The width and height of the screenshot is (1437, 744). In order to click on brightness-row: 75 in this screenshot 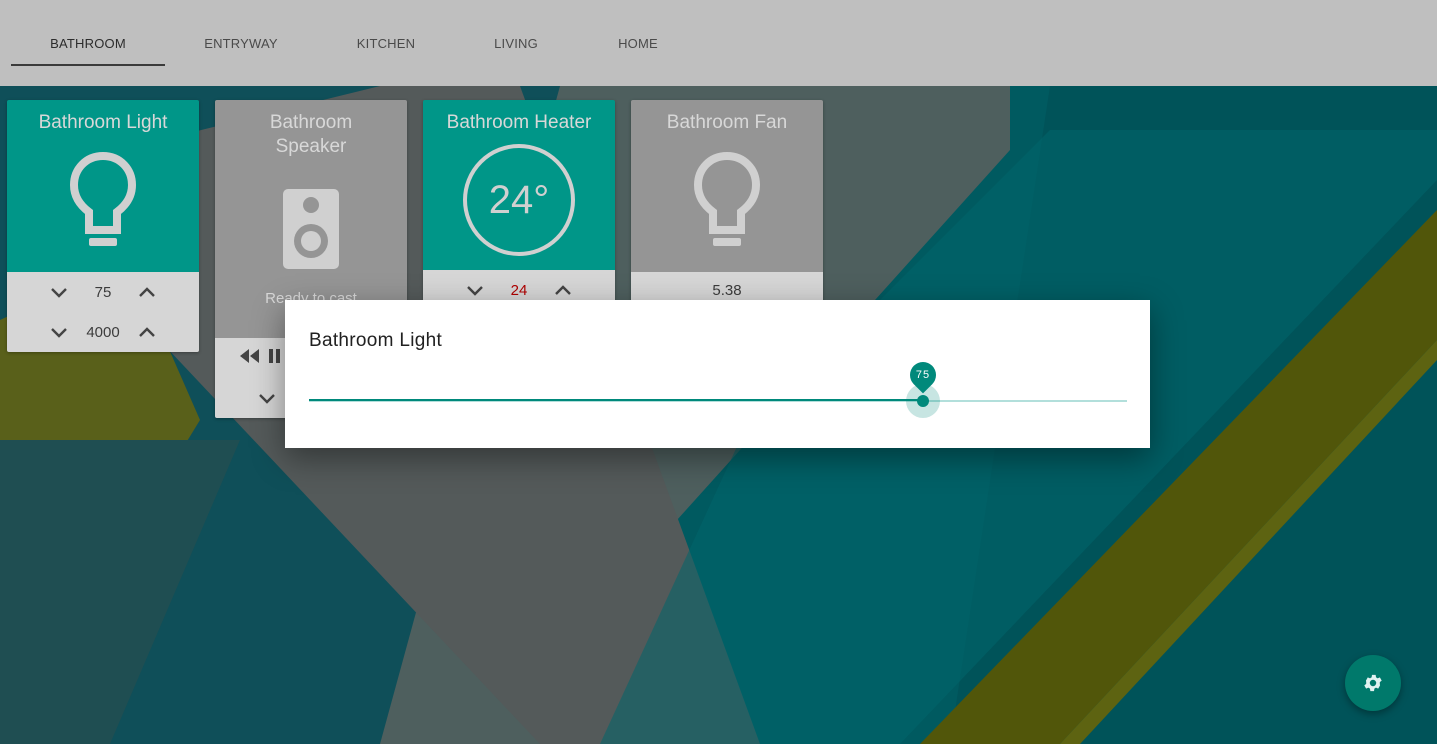, I will do `click(103, 292)`.